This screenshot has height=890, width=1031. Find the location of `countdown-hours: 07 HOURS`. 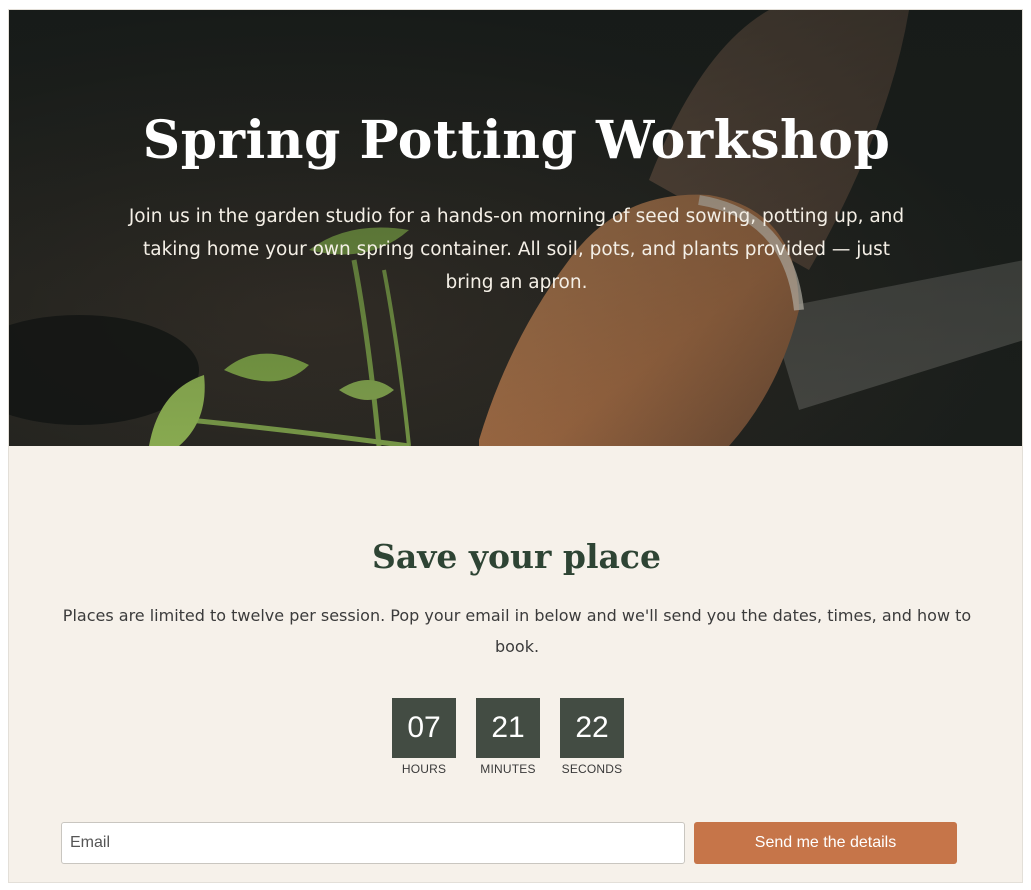

countdown-hours: 07 HOURS is located at coordinates (424, 737).